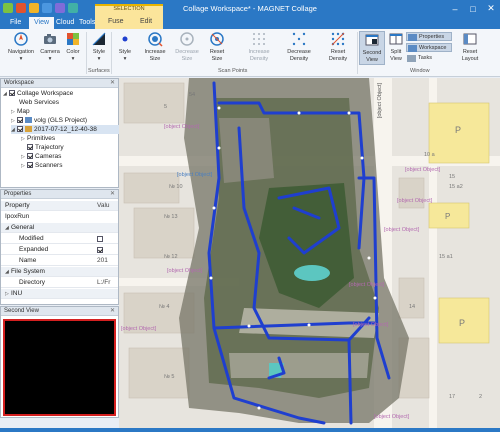 The height and width of the screenshot is (432, 500). What do you see at coordinates (45, 147) in the screenshot?
I see `tree-item-trajectory: Trajectory` at bounding box center [45, 147].